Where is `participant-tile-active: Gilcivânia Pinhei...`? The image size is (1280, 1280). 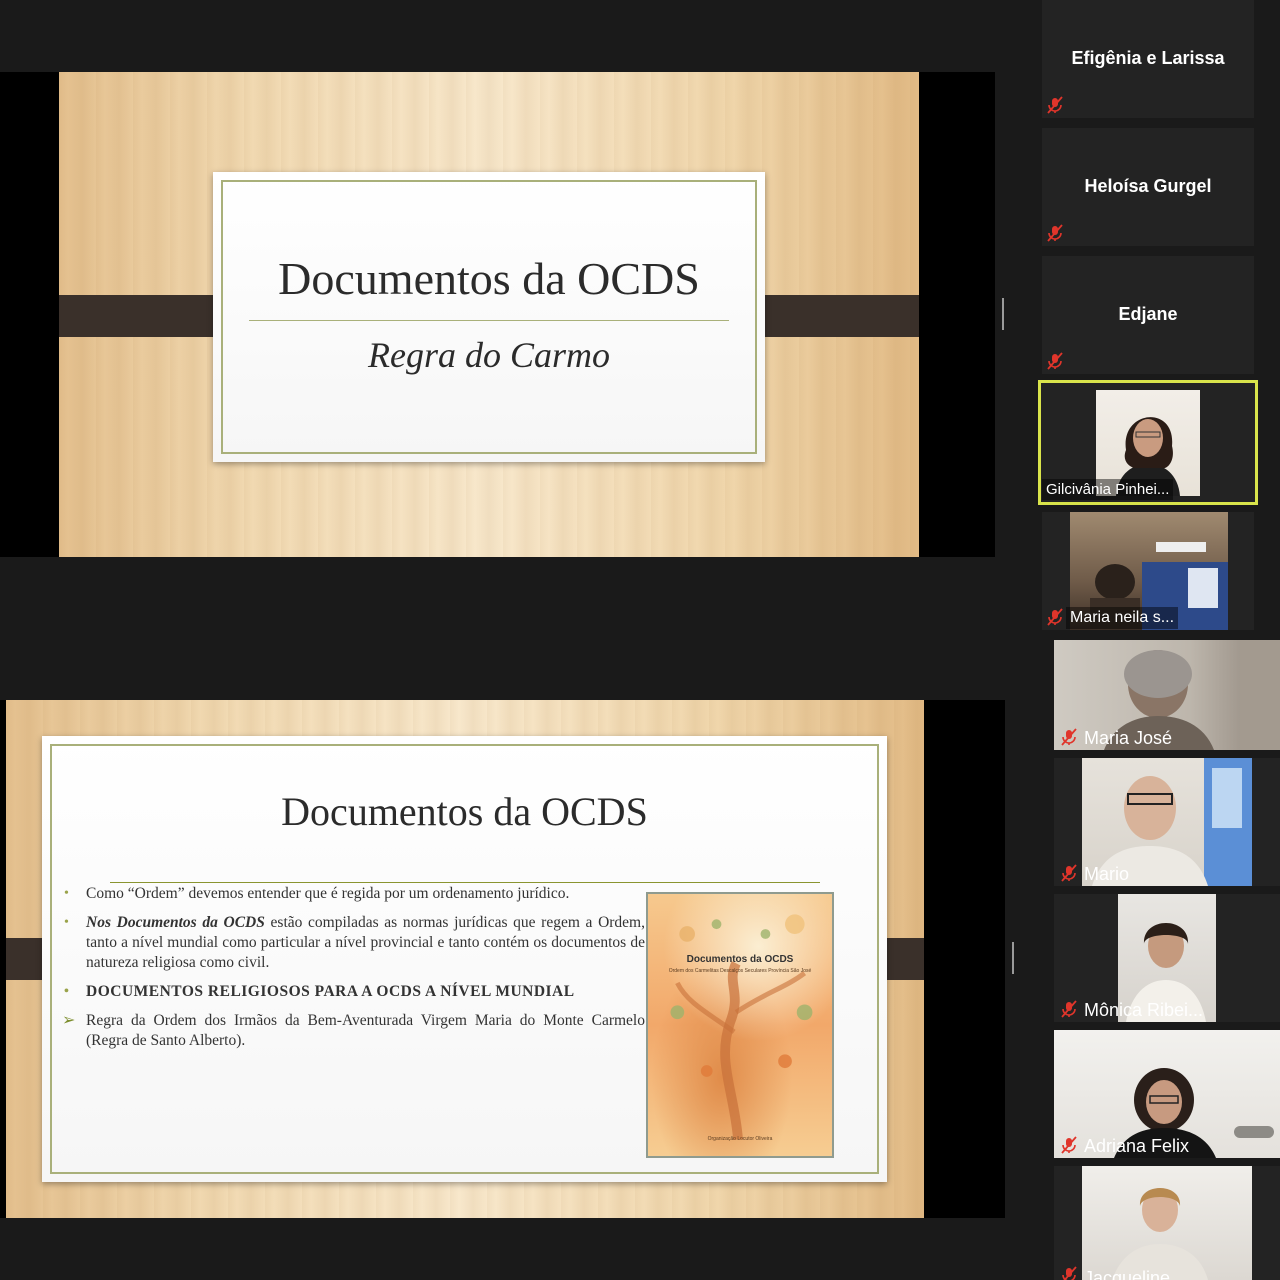
participant-tile-active: Gilcivânia Pinhei... is located at coordinates (1148, 442).